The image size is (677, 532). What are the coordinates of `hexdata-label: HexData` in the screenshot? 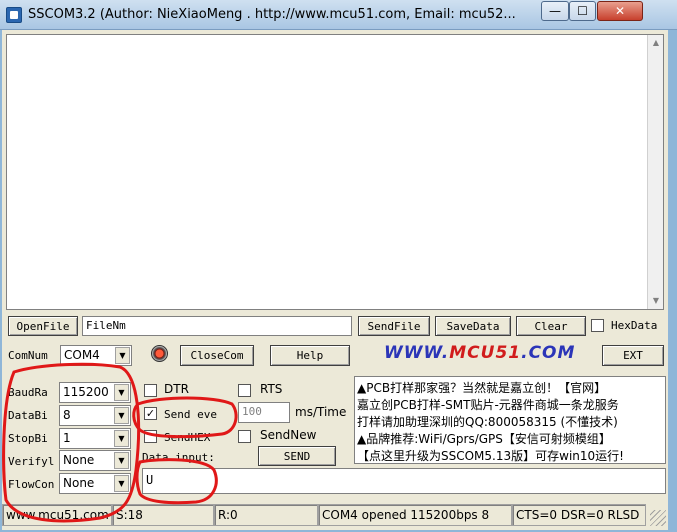 It's located at (634, 325).